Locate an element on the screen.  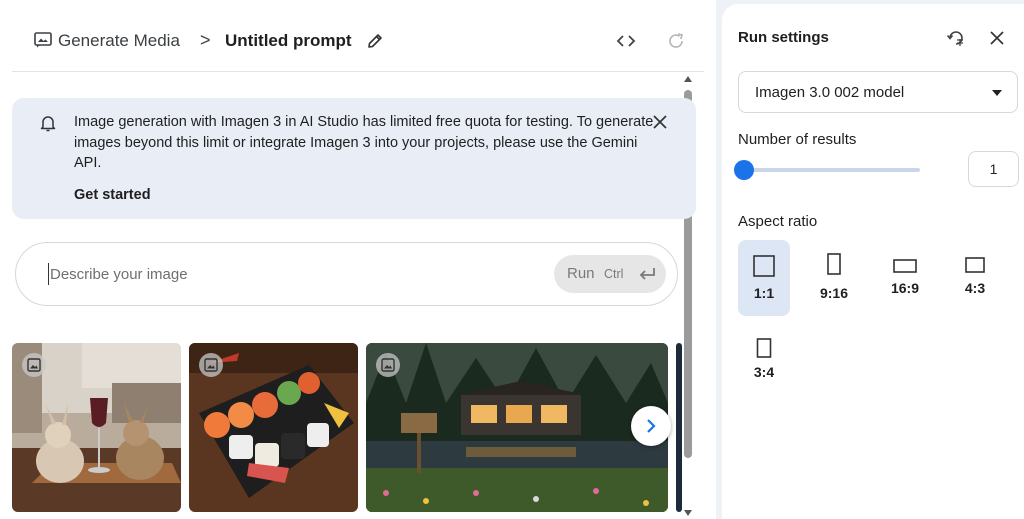
cabin-image is located at coordinates (517, 427).